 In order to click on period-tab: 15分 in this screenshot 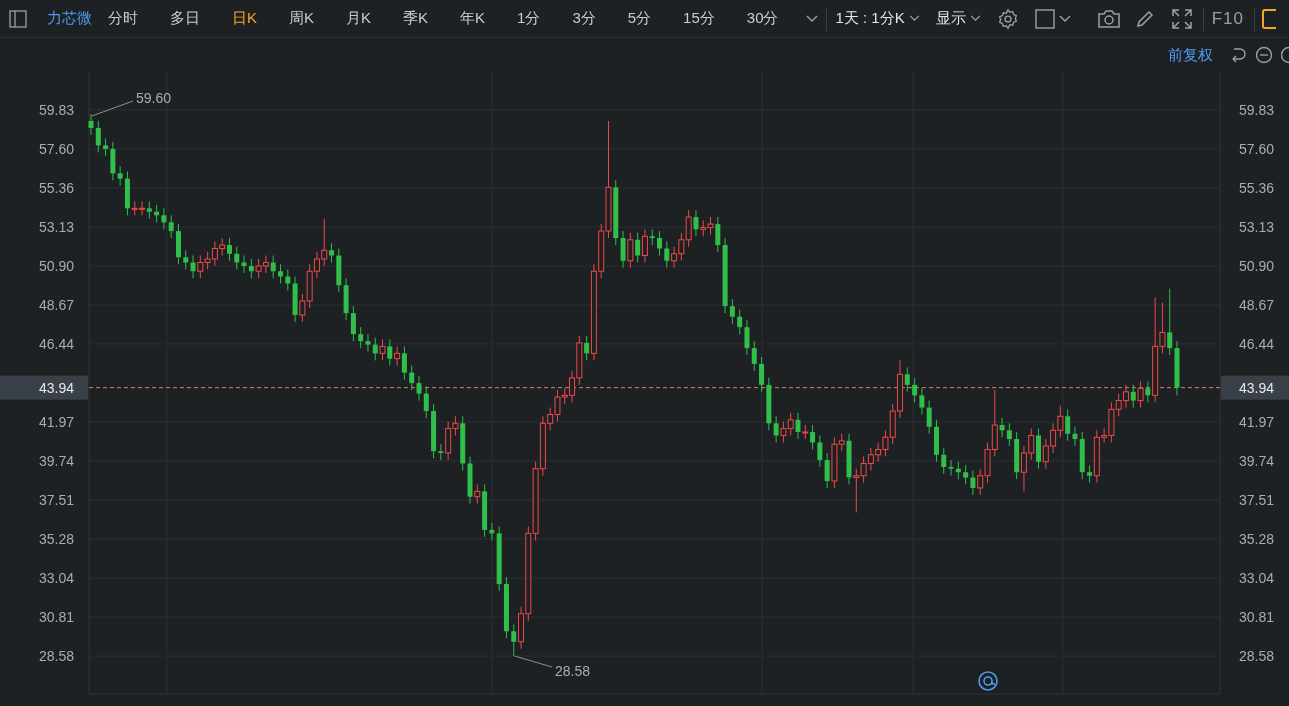, I will do `click(699, 18)`.